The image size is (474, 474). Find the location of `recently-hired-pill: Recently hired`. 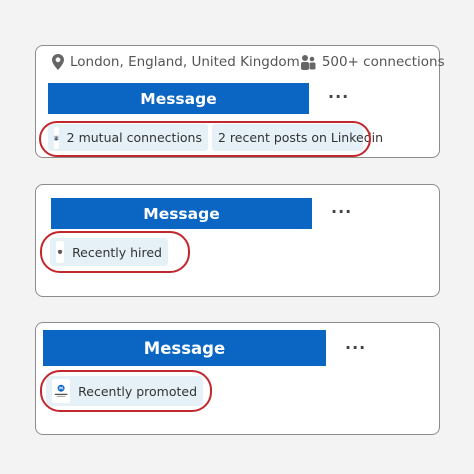

recently-hired-pill: Recently hired is located at coordinates (109, 252).